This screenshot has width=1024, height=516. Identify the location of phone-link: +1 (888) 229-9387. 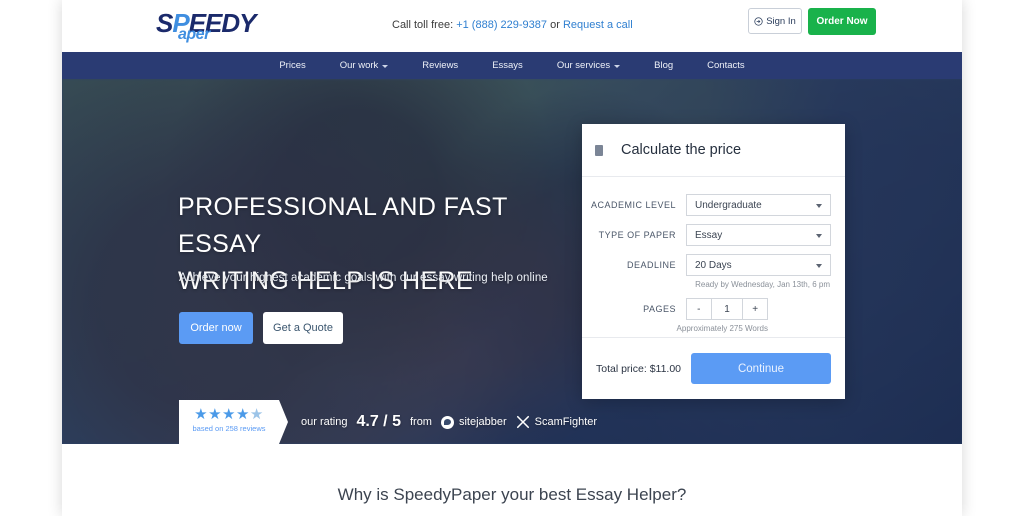
(501, 25).